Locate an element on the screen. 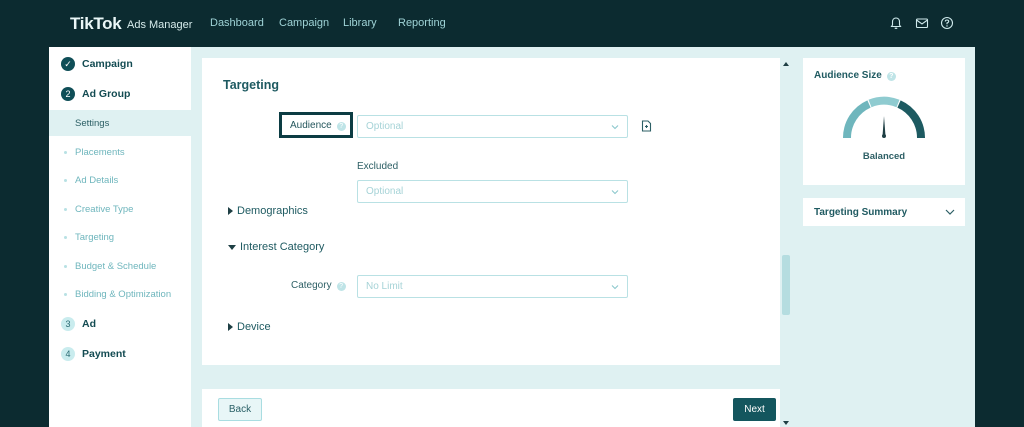  toggle-label: Device is located at coordinates (254, 327).